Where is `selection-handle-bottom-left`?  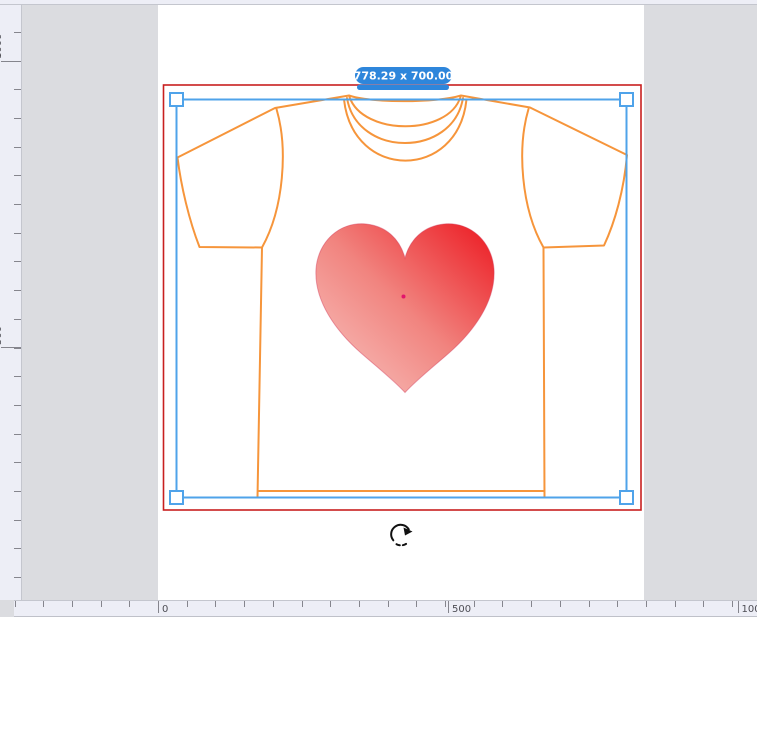 selection-handle-bottom-left is located at coordinates (176, 497).